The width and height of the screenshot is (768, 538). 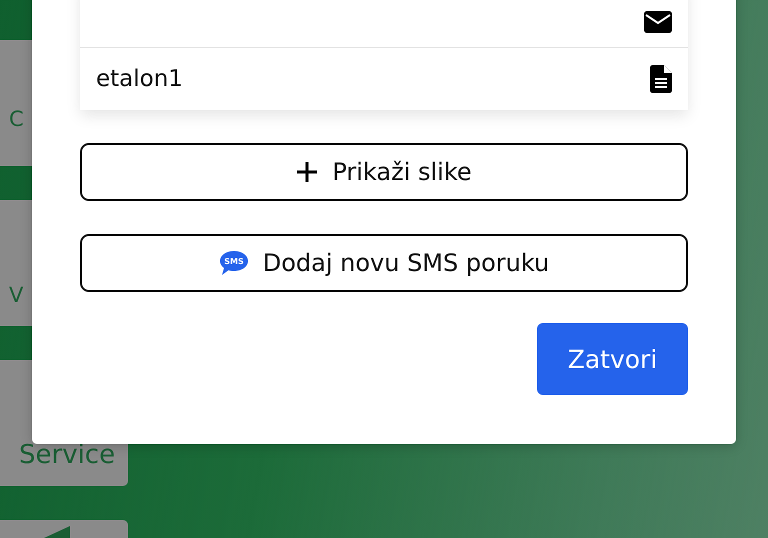 I want to click on close-button: Zatvori, so click(x=612, y=359).